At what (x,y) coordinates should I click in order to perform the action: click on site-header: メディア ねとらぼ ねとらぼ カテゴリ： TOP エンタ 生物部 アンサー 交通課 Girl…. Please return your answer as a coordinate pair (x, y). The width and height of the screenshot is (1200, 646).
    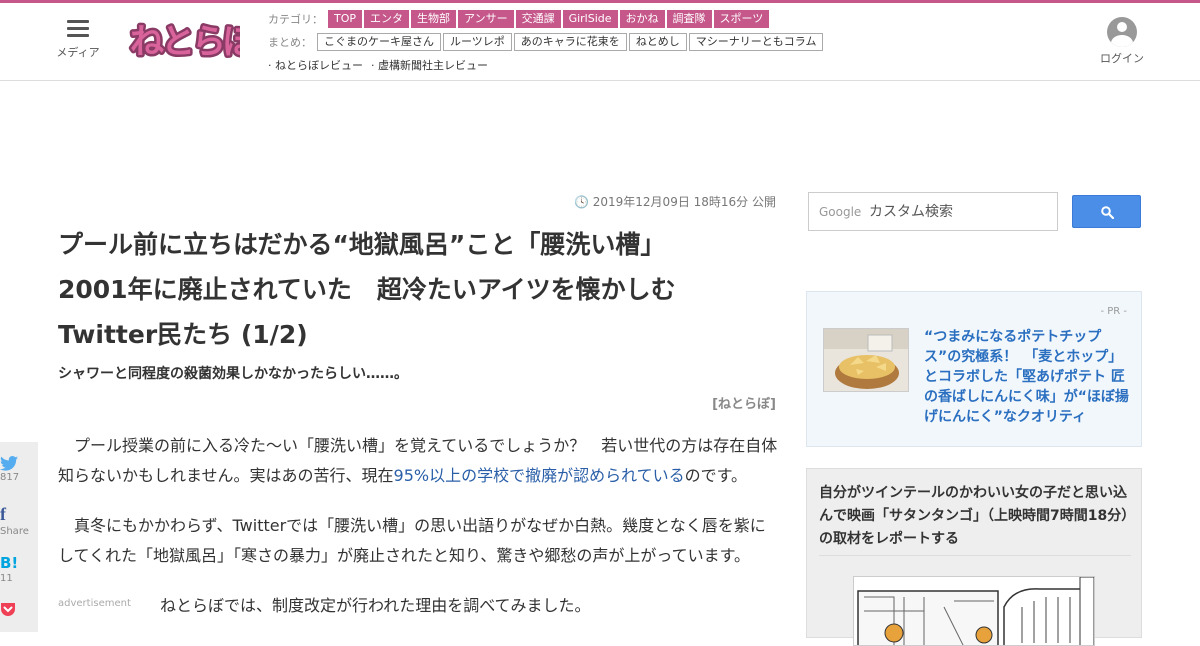
    Looking at the image, I should click on (600, 42).